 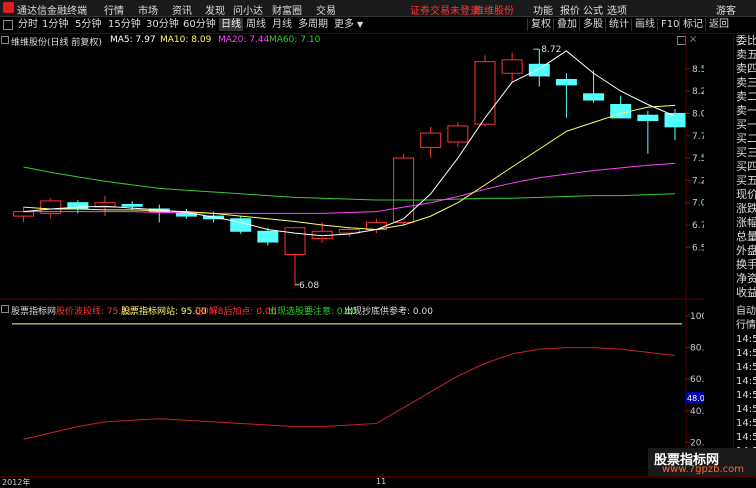 I want to click on low-price-label: 6.08, so click(x=309, y=286).